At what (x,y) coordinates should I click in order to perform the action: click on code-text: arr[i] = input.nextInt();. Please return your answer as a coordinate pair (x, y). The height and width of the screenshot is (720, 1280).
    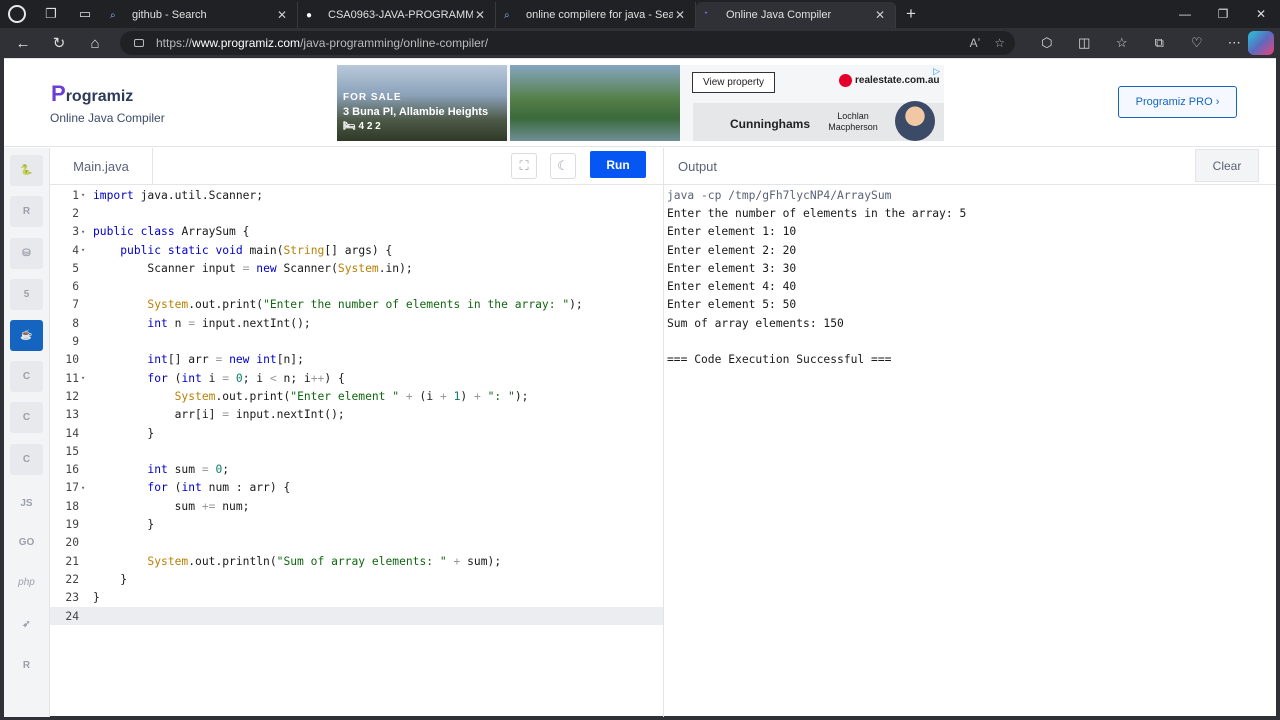
    Looking at the image, I should click on (219, 414).